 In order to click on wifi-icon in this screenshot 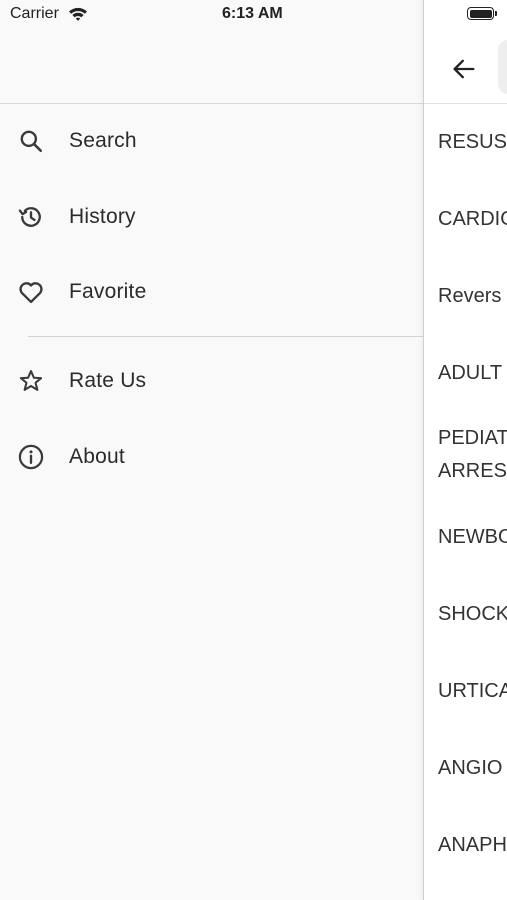, I will do `click(78, 14)`.